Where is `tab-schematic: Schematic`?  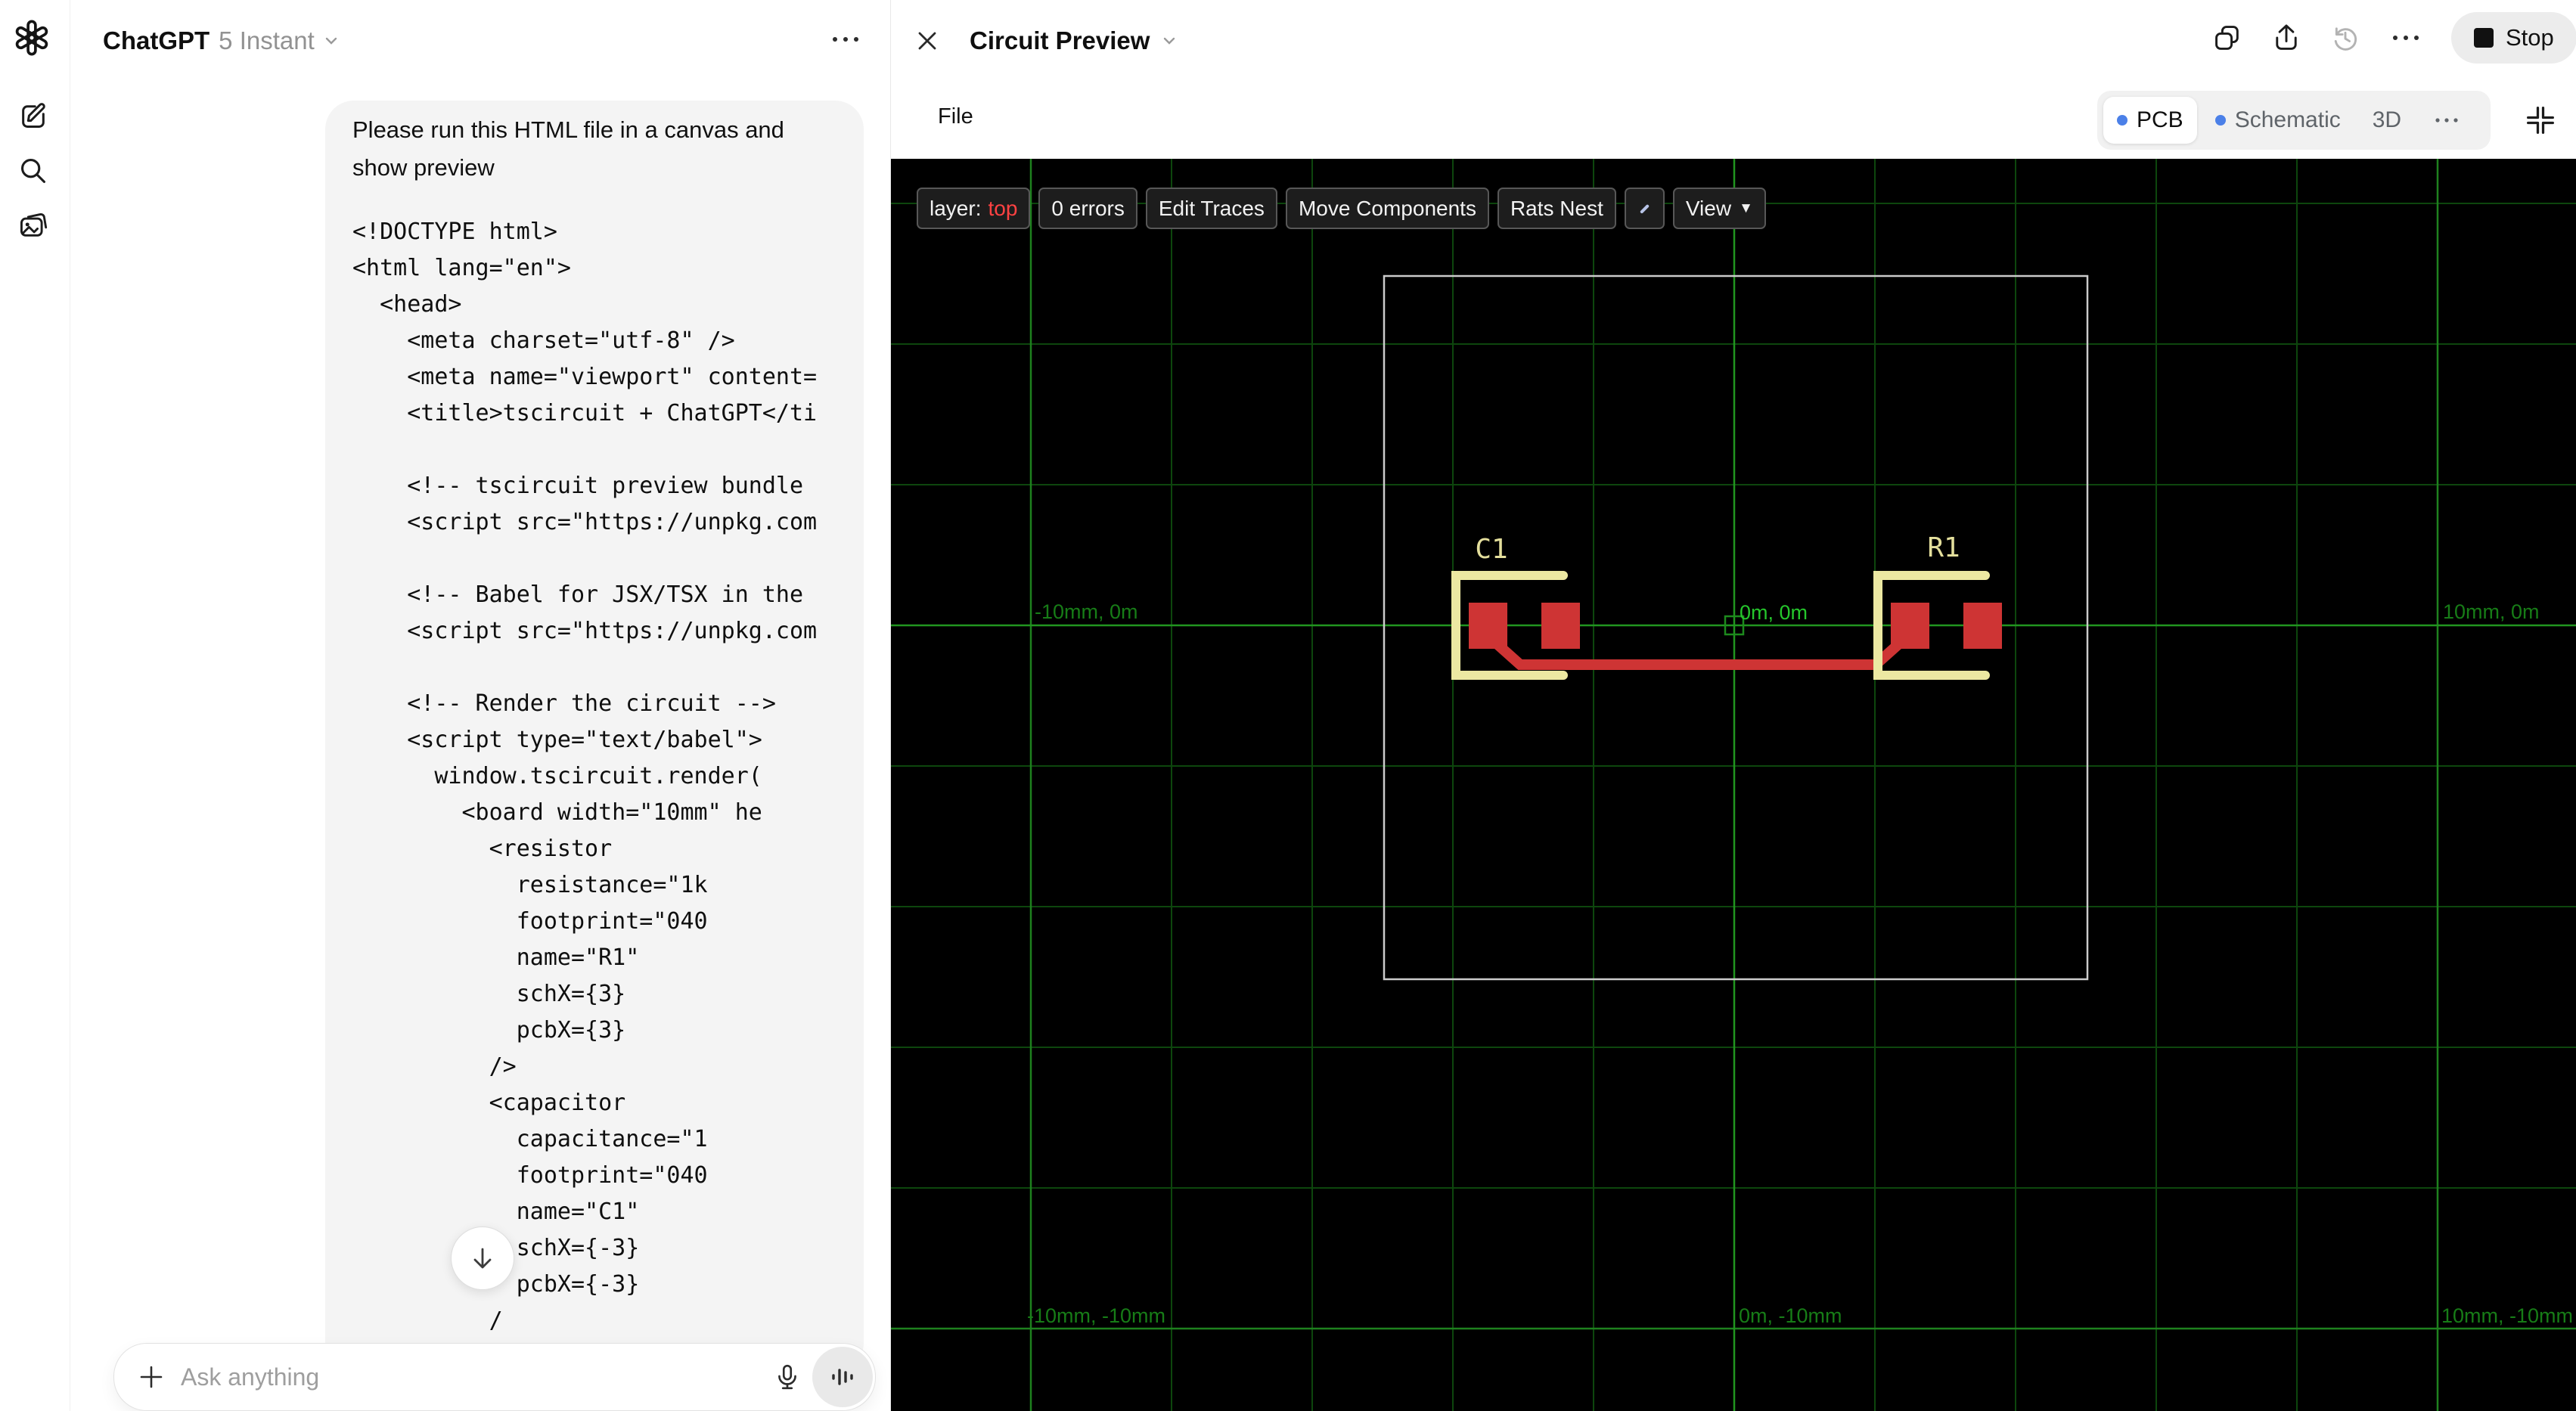 tab-schematic: Schematic is located at coordinates (2278, 120).